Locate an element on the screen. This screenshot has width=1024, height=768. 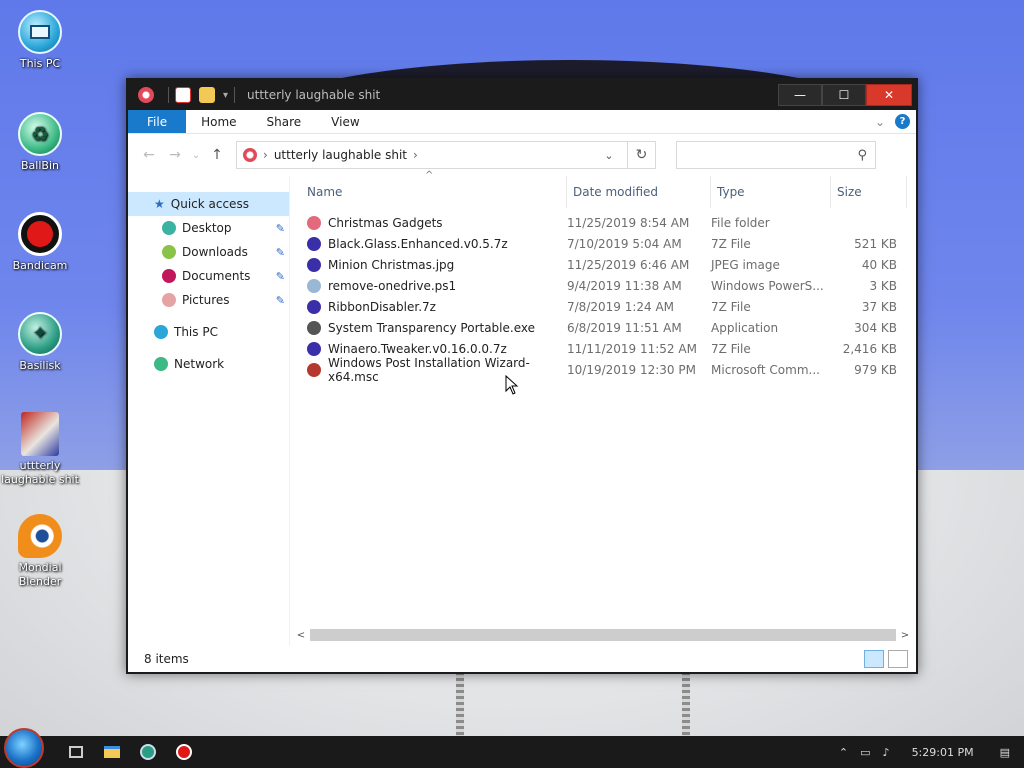
horizontal-scrollbar: < > is located at coordinates (603, 635).